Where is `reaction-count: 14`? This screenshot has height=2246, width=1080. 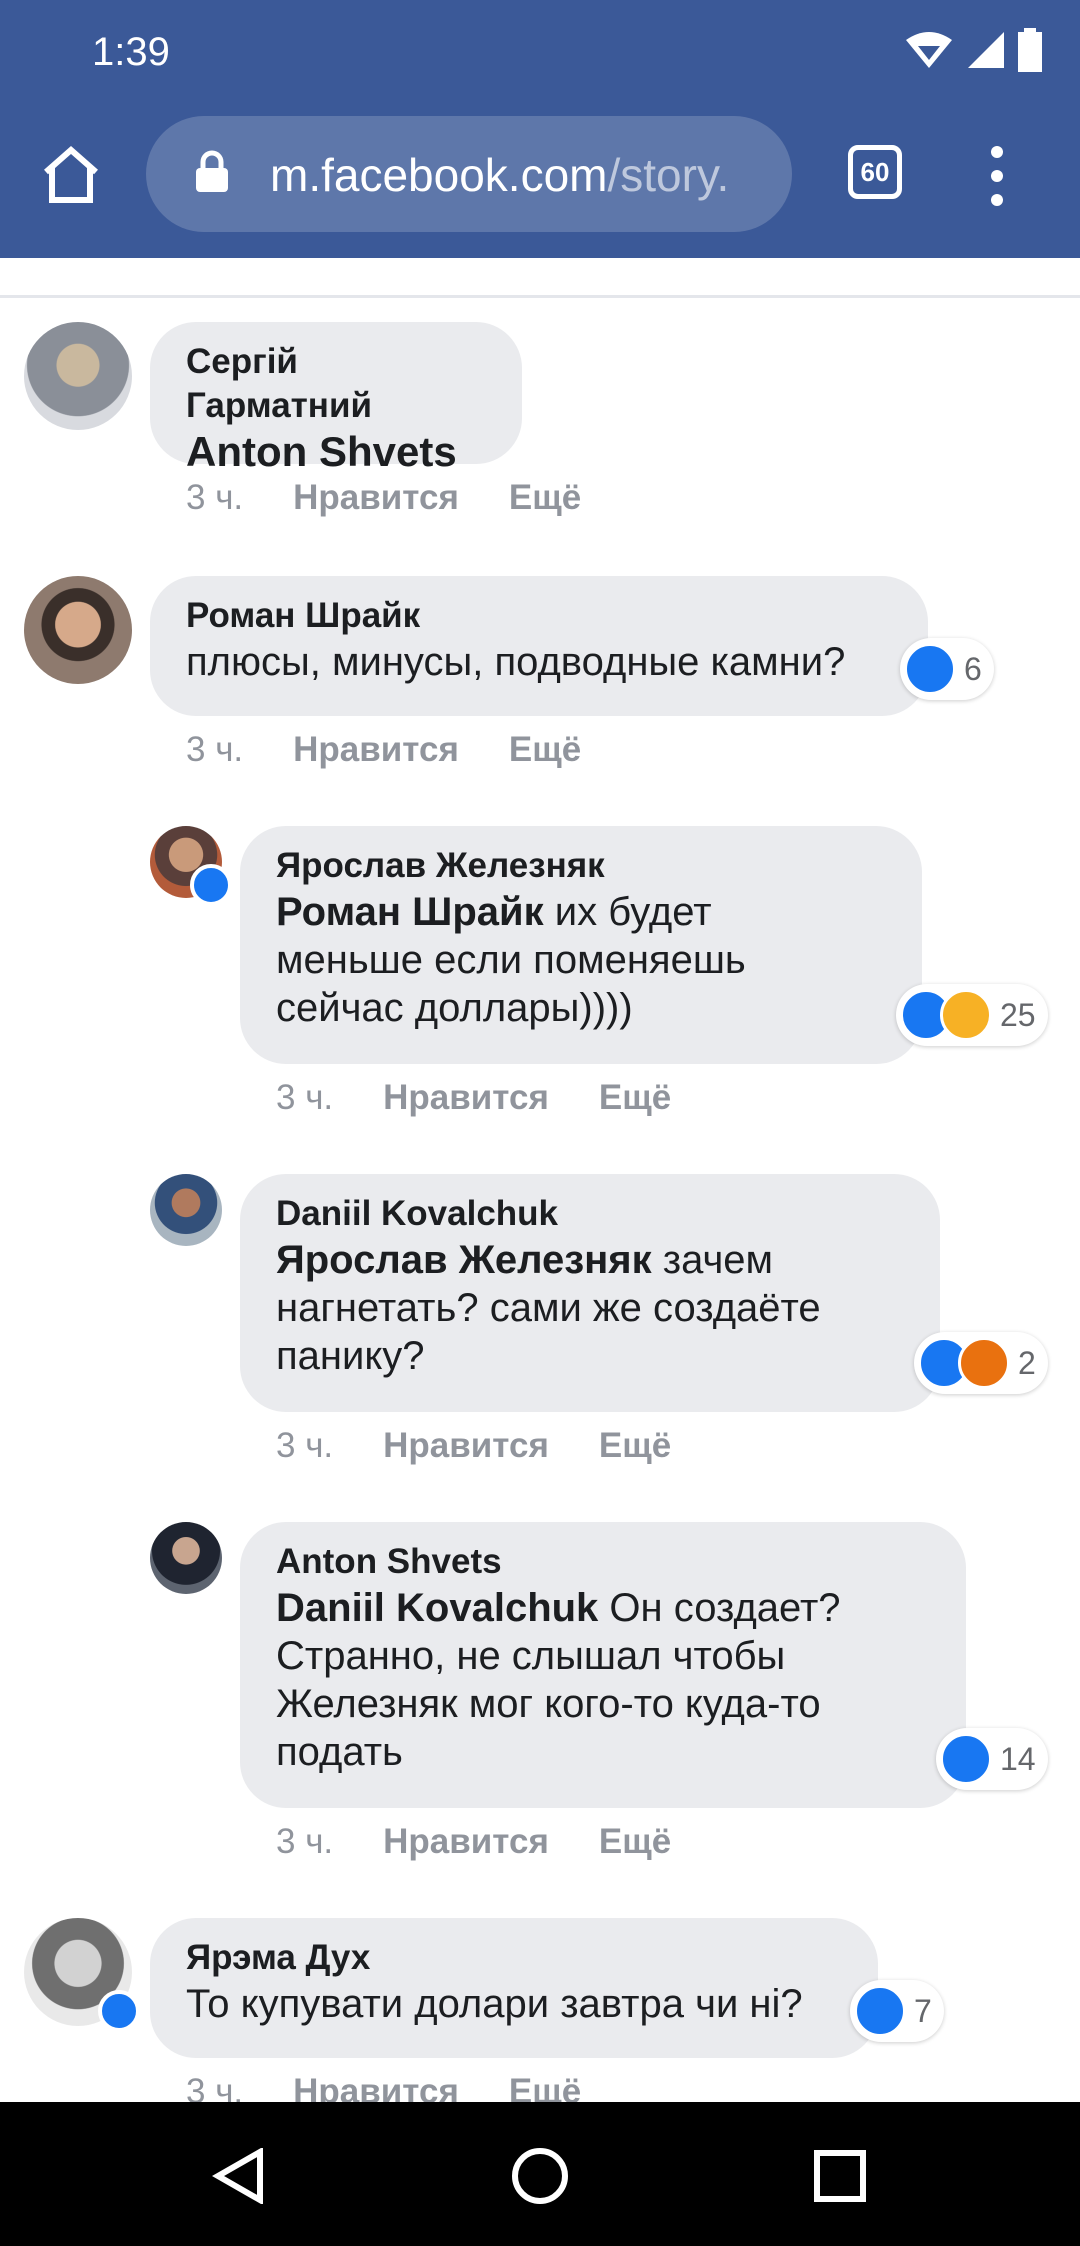 reaction-count: 14 is located at coordinates (1018, 1758).